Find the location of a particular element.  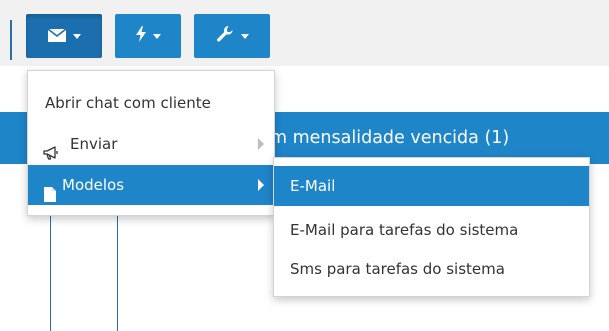

tools-dropdown-button is located at coordinates (232, 36).